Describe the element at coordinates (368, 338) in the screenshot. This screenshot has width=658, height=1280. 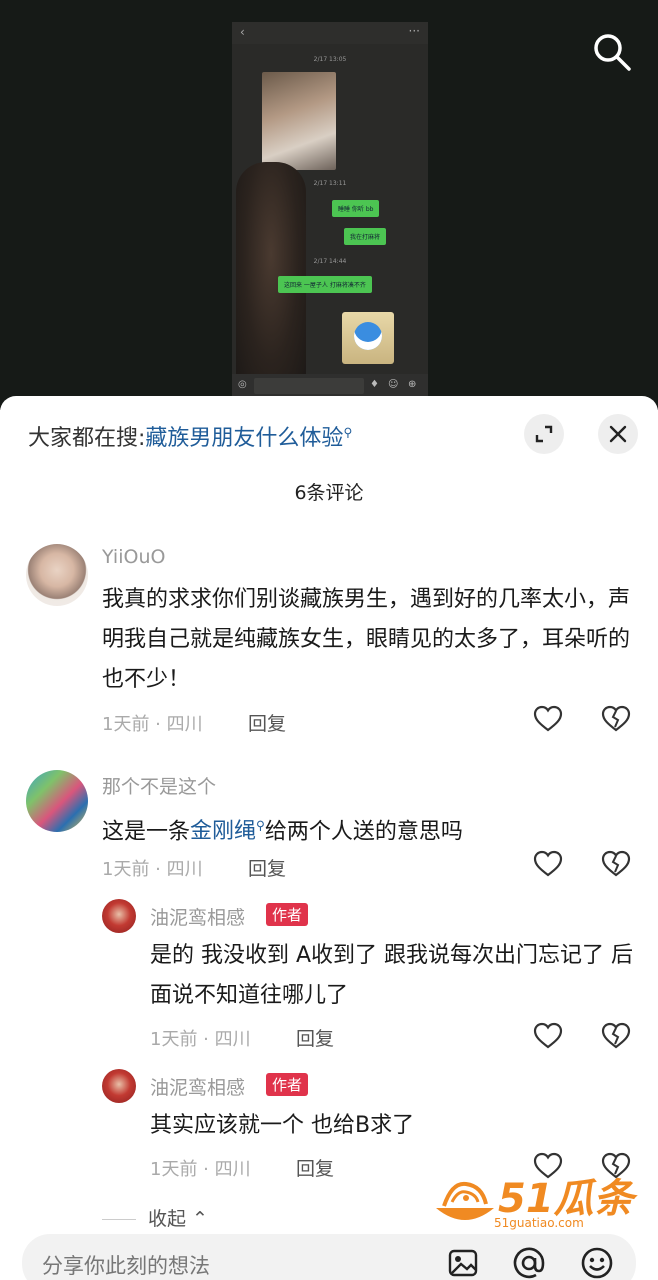
I see `doraemon-sticker` at that location.